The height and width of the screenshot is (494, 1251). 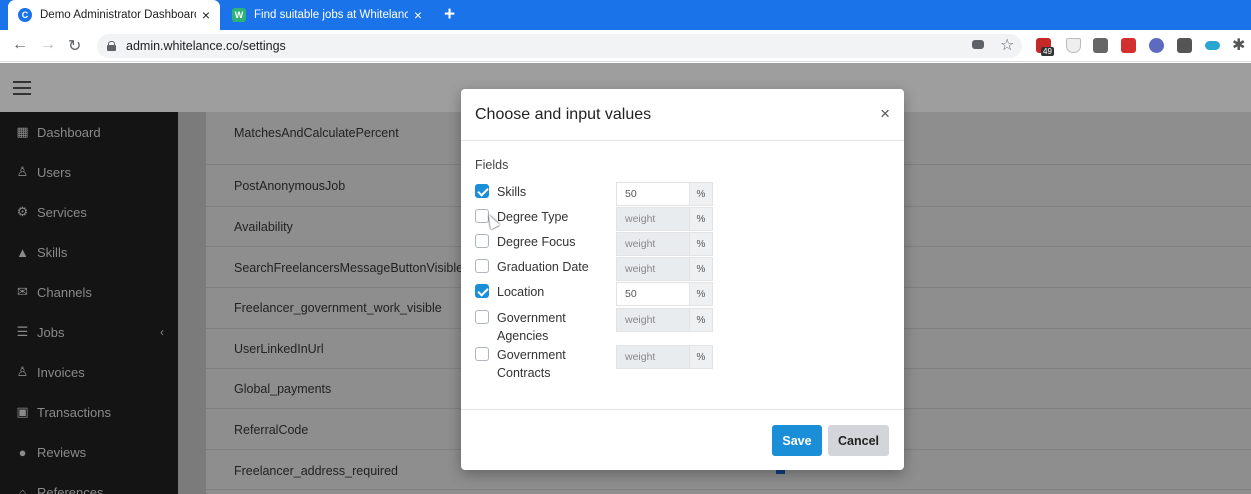 What do you see at coordinates (349, 268) in the screenshot?
I see `setting-name: SearchFreelancersMessageButtonVisible` at bounding box center [349, 268].